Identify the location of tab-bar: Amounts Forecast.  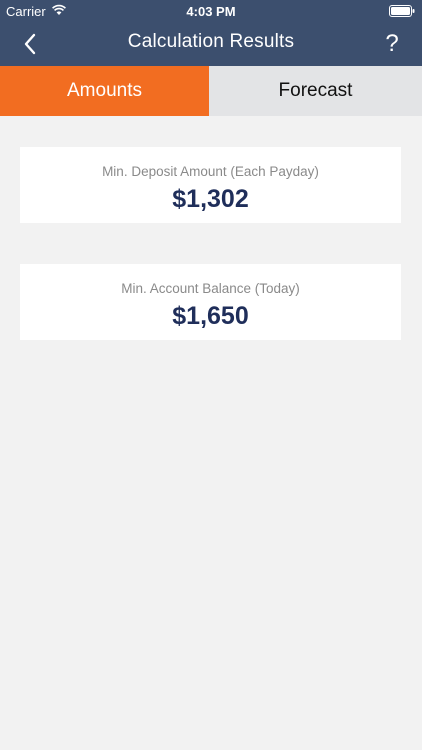
(211, 91).